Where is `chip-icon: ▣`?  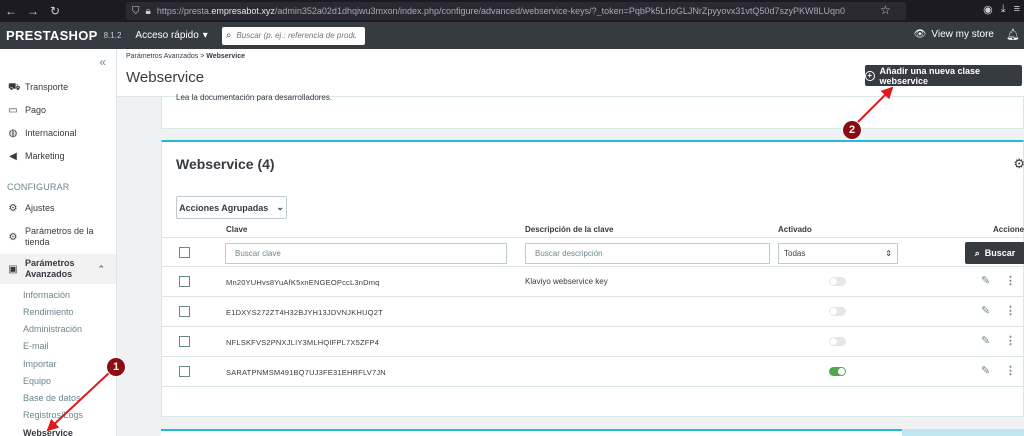 chip-icon: ▣ is located at coordinates (13, 269).